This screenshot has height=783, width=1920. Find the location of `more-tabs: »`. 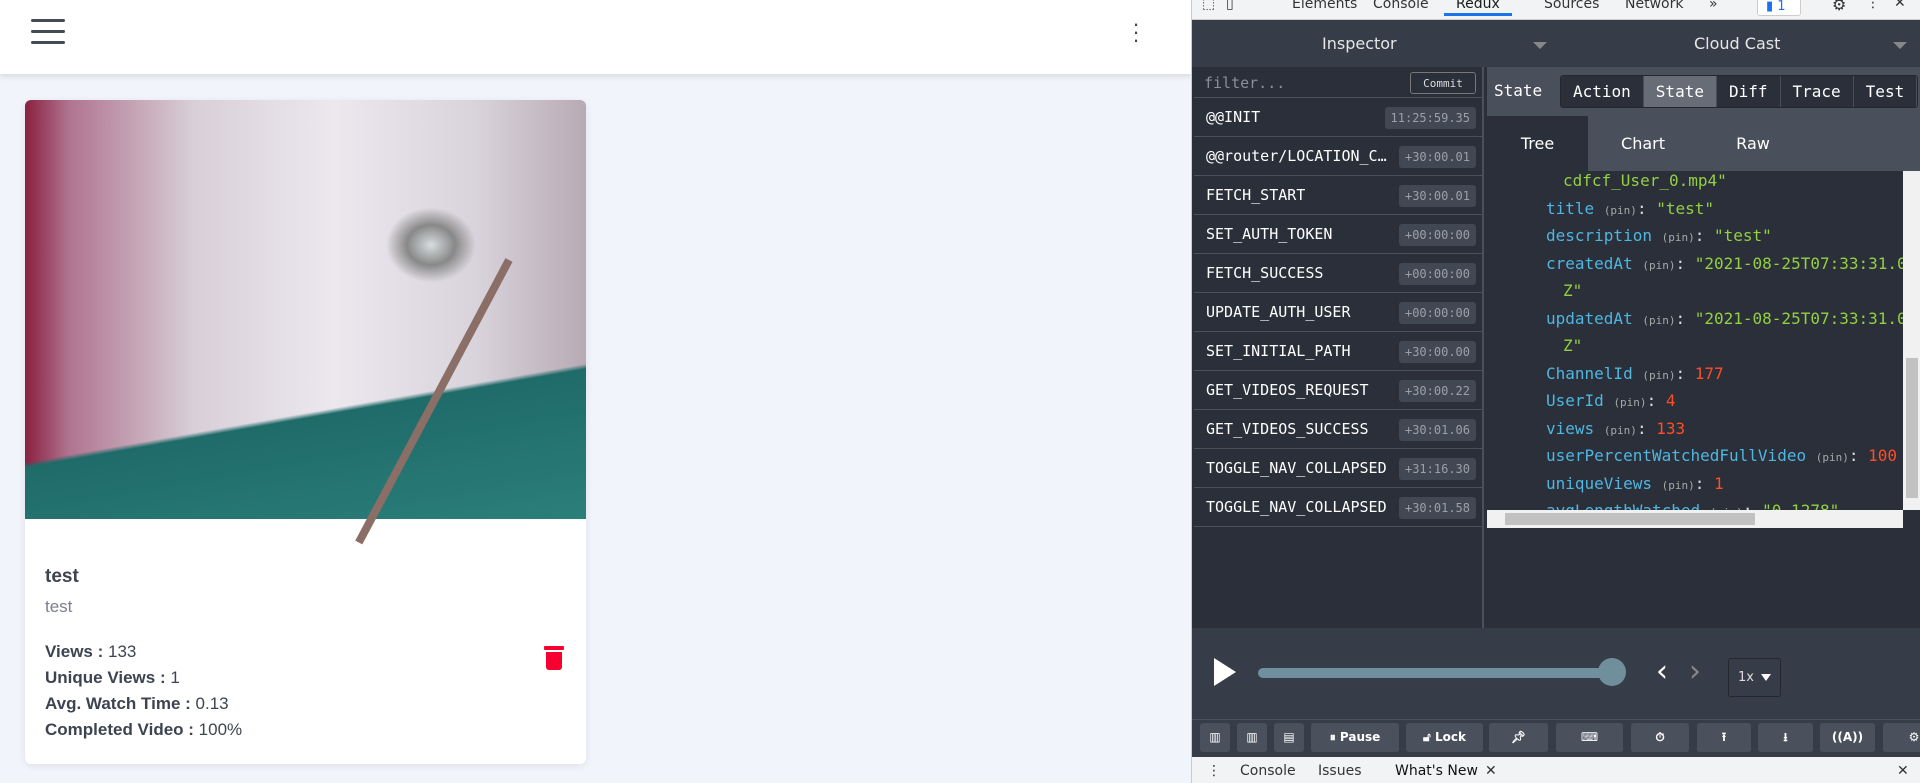

more-tabs: » is located at coordinates (1713, 6).